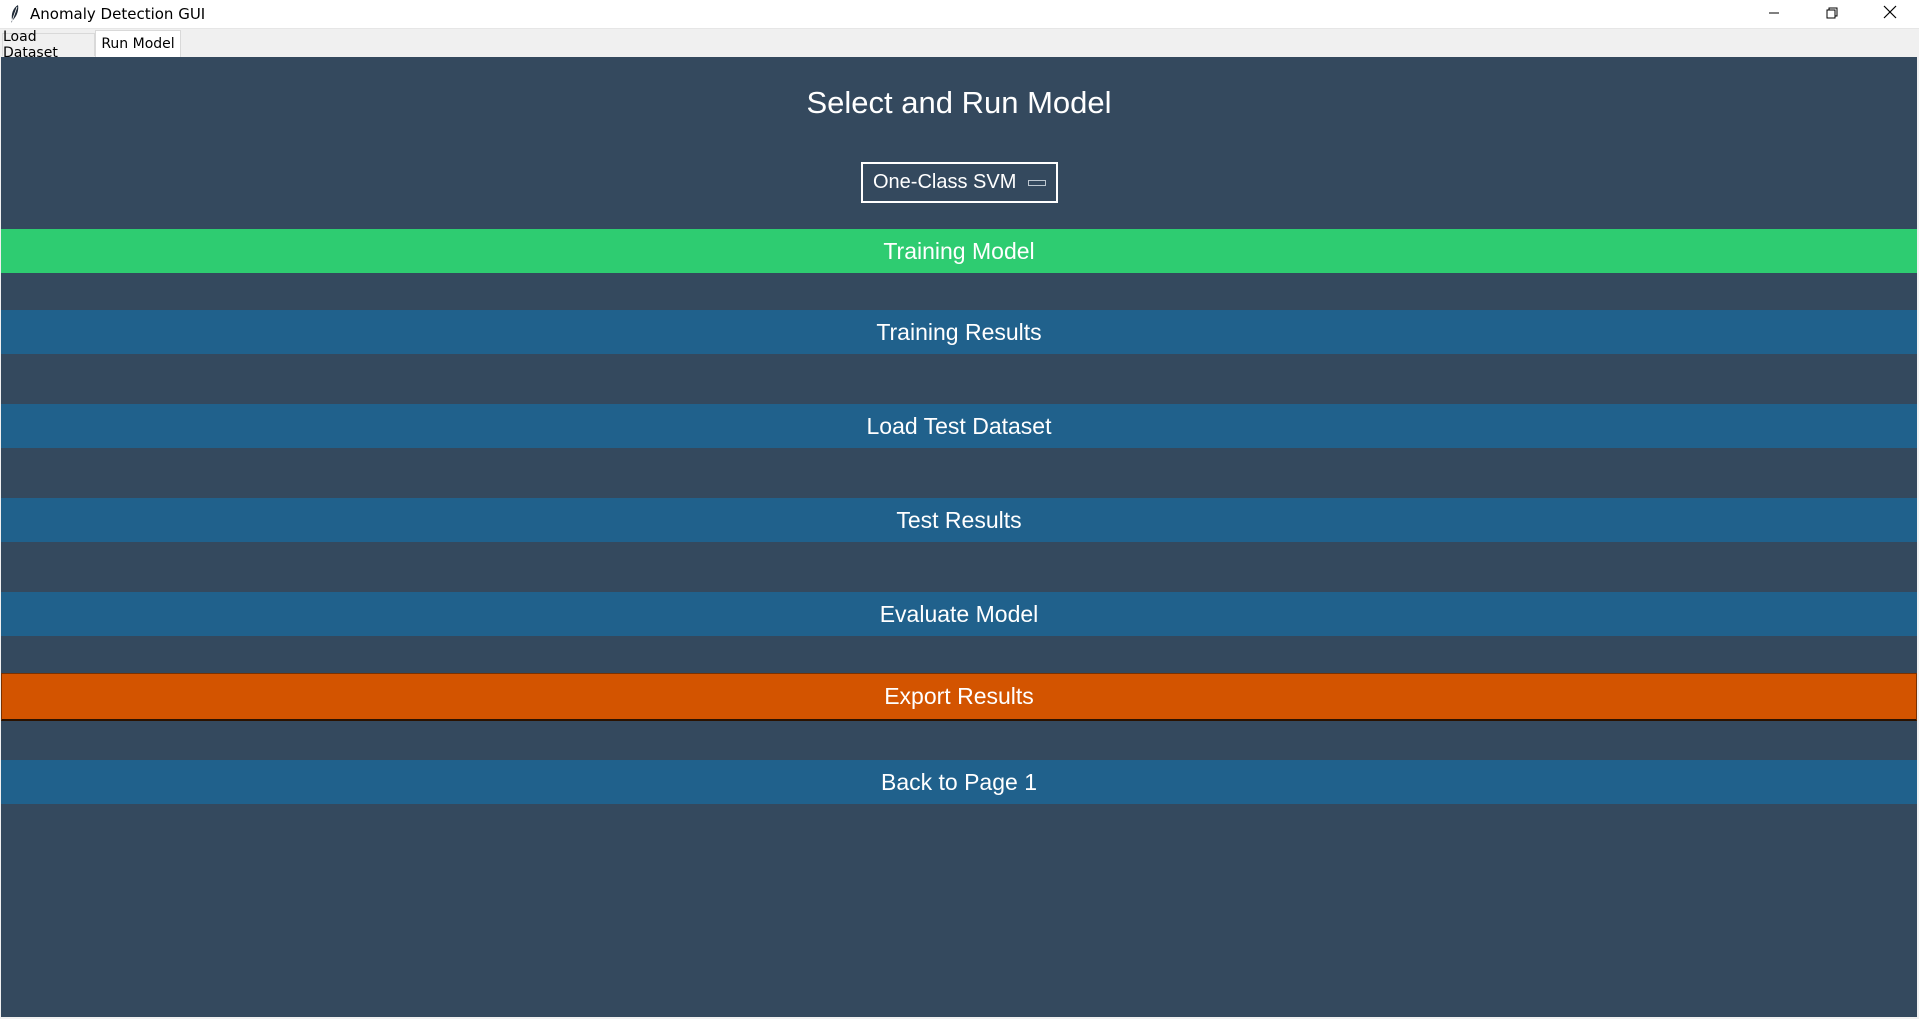 Image resolution: width=1919 pixels, height=1019 pixels. I want to click on tab-load-dataset: Load Dataset, so click(48, 45).